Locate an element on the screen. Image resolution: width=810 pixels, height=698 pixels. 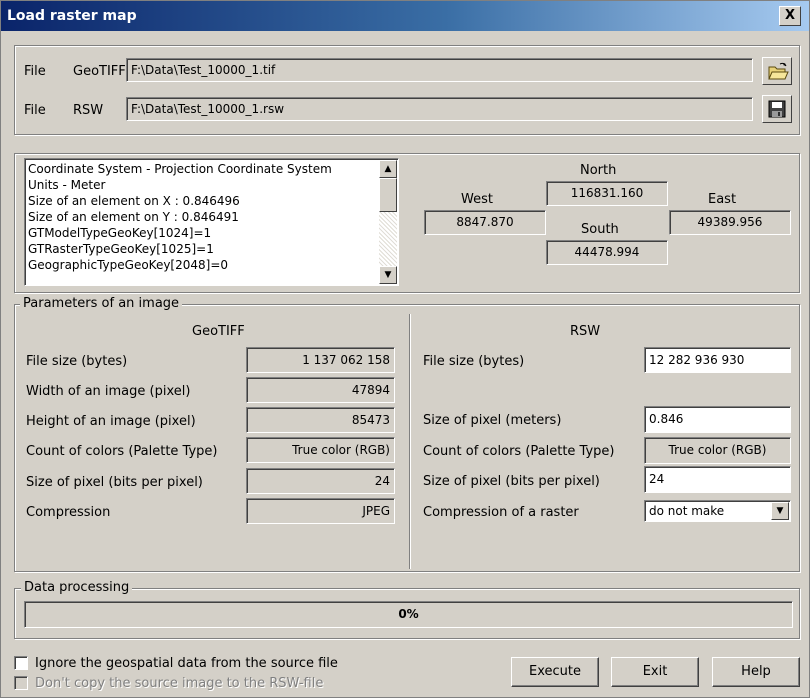
list-item: Size of an element on X : 0.846496 is located at coordinates (202, 201).